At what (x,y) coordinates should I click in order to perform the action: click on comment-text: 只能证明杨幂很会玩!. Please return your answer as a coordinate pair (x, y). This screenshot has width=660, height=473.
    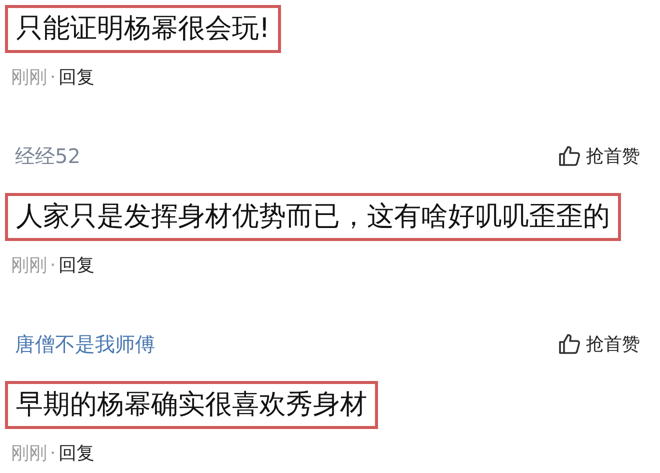
    Looking at the image, I should click on (143, 29).